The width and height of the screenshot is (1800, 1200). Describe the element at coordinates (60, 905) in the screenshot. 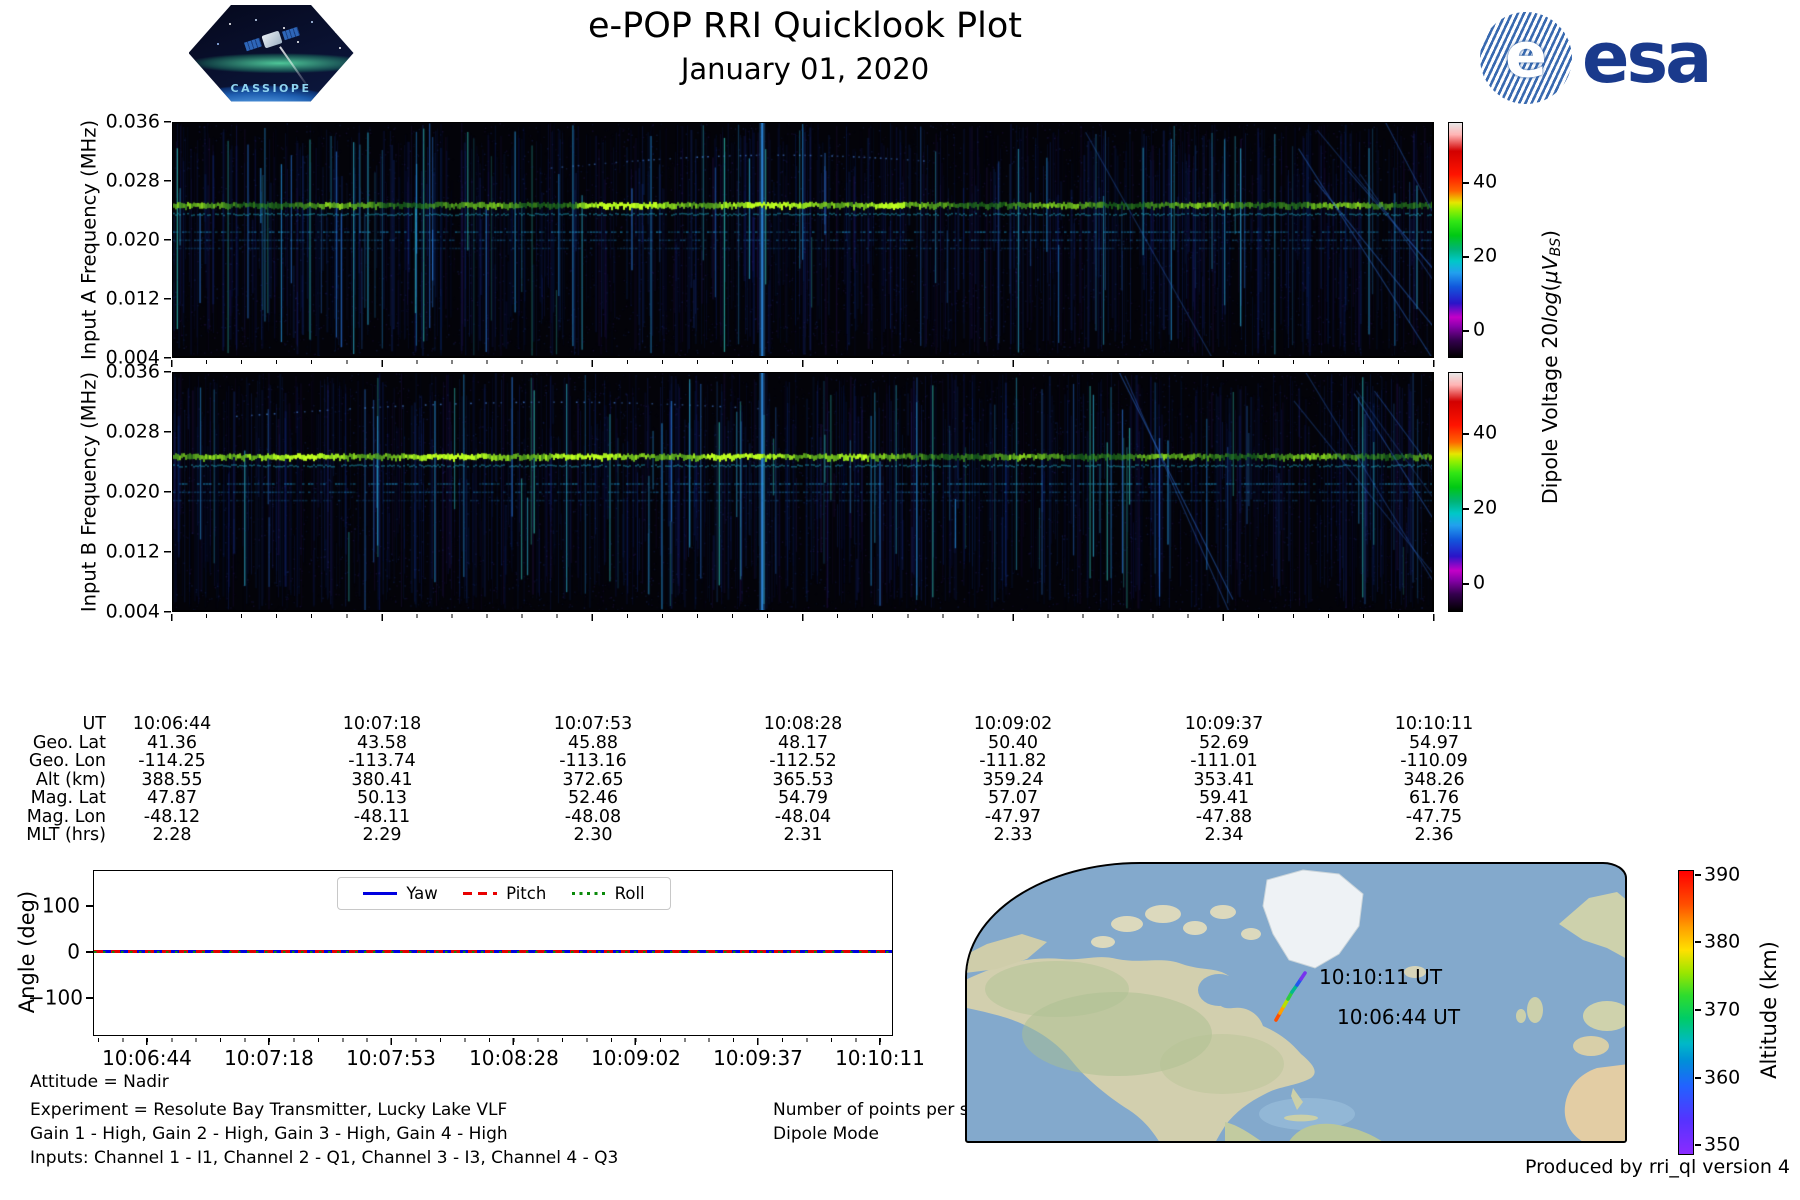

I see `angle-ytick: 100` at that location.